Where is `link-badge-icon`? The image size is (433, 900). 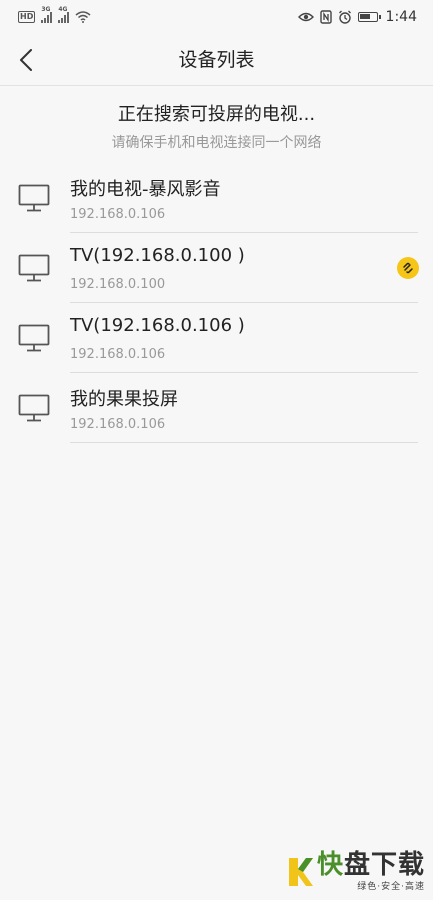 link-badge-icon is located at coordinates (408, 268).